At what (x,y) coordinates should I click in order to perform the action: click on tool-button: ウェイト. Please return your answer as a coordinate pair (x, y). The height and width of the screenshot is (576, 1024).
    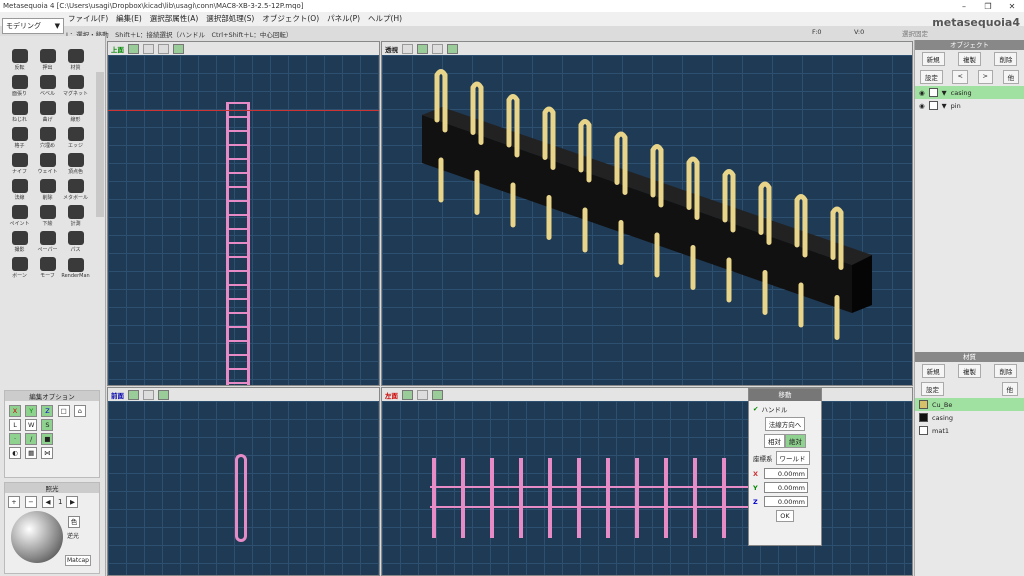
    Looking at the image, I should click on (47, 163).